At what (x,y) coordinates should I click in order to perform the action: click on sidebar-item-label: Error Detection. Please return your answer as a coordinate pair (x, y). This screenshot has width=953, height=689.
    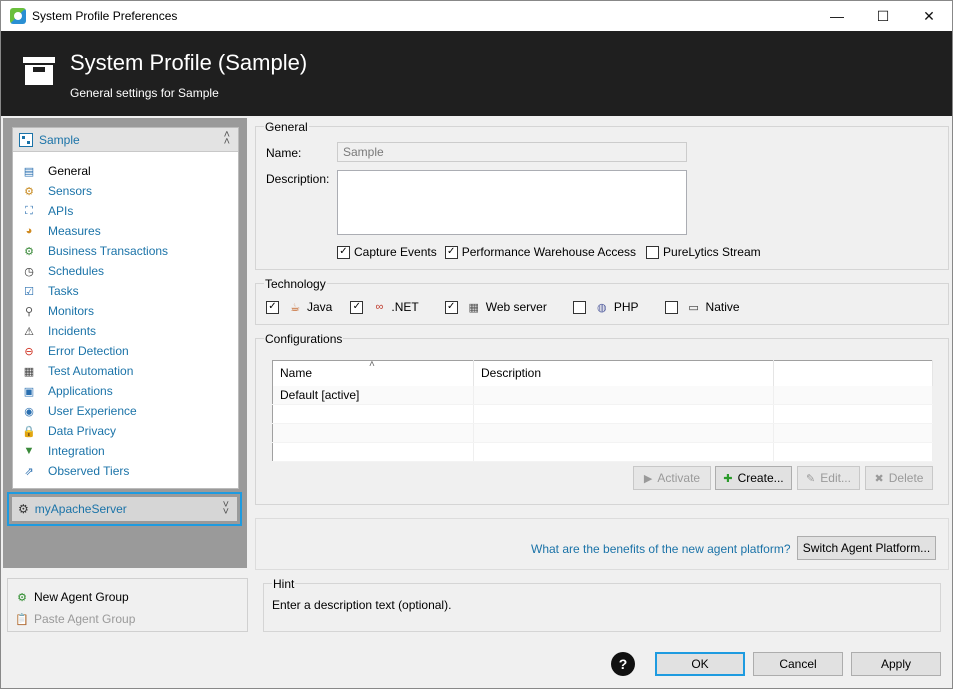
    Looking at the image, I should click on (88, 351).